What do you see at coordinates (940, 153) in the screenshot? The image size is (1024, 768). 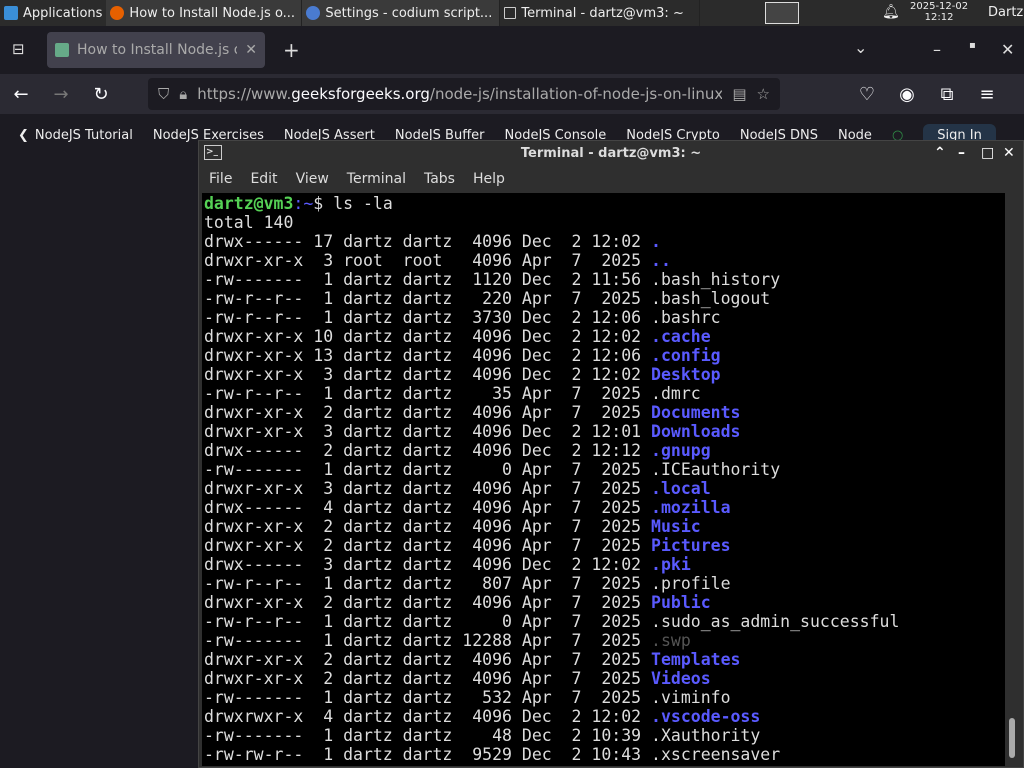 I see `chevron-up-icon: ⌃` at bounding box center [940, 153].